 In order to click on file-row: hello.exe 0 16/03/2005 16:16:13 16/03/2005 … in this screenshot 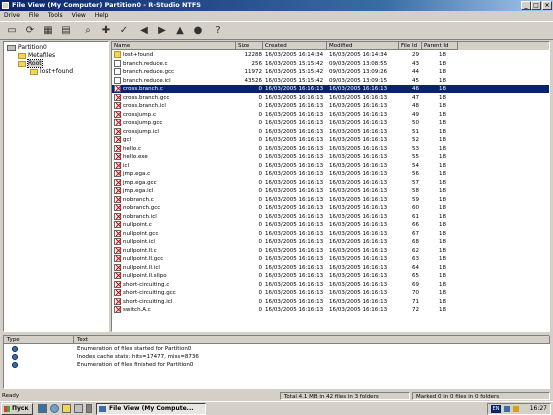, I will do `click(330, 157)`.